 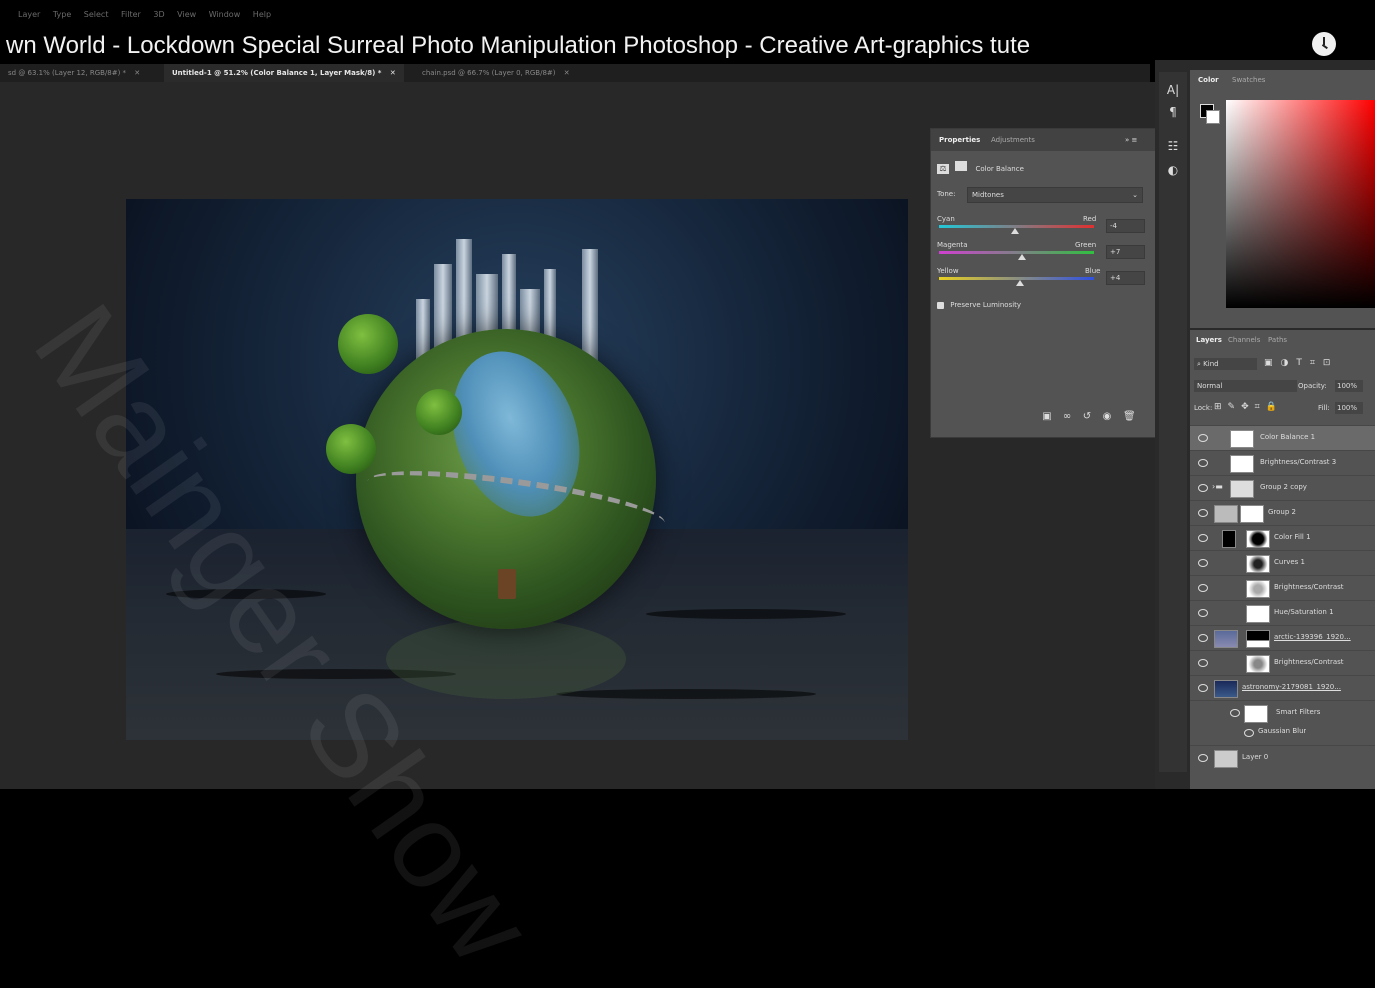 I want to click on mask-icon, so click(x=961, y=166).